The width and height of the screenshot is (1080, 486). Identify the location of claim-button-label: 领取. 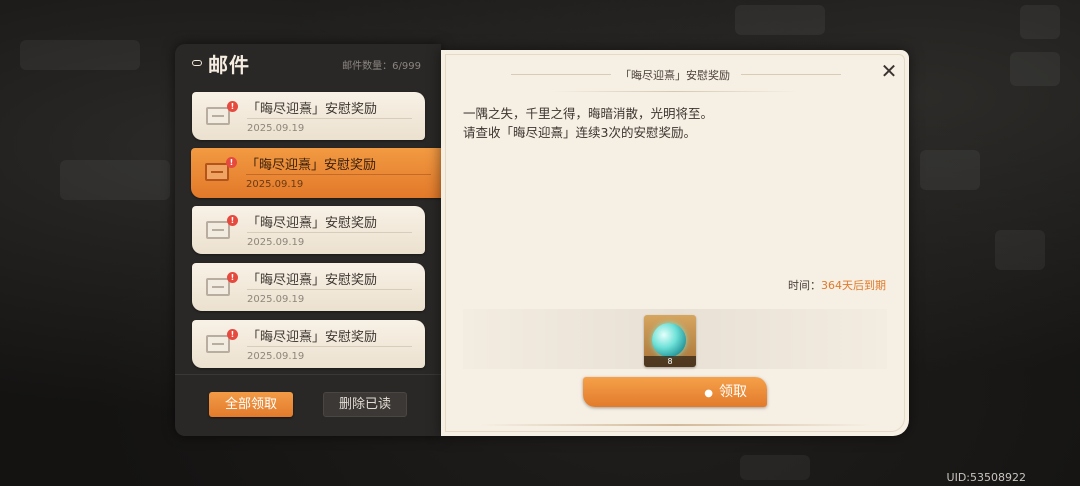
(733, 392).